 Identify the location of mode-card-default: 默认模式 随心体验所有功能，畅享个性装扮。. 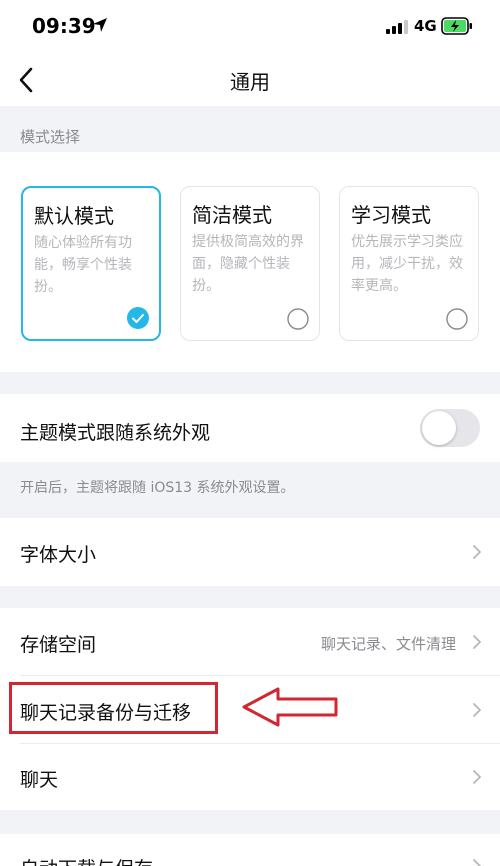
(91, 263).